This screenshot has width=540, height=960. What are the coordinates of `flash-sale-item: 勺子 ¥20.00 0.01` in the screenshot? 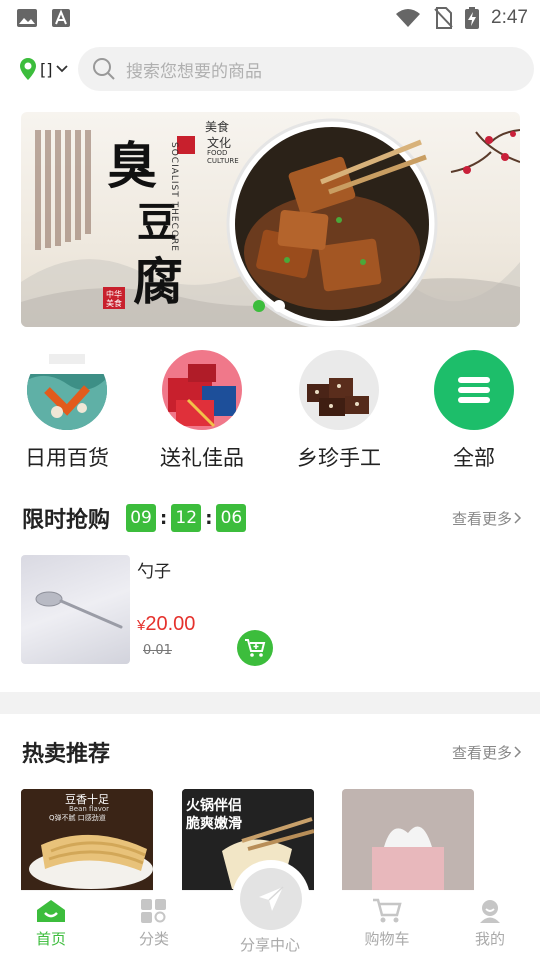 It's located at (271, 610).